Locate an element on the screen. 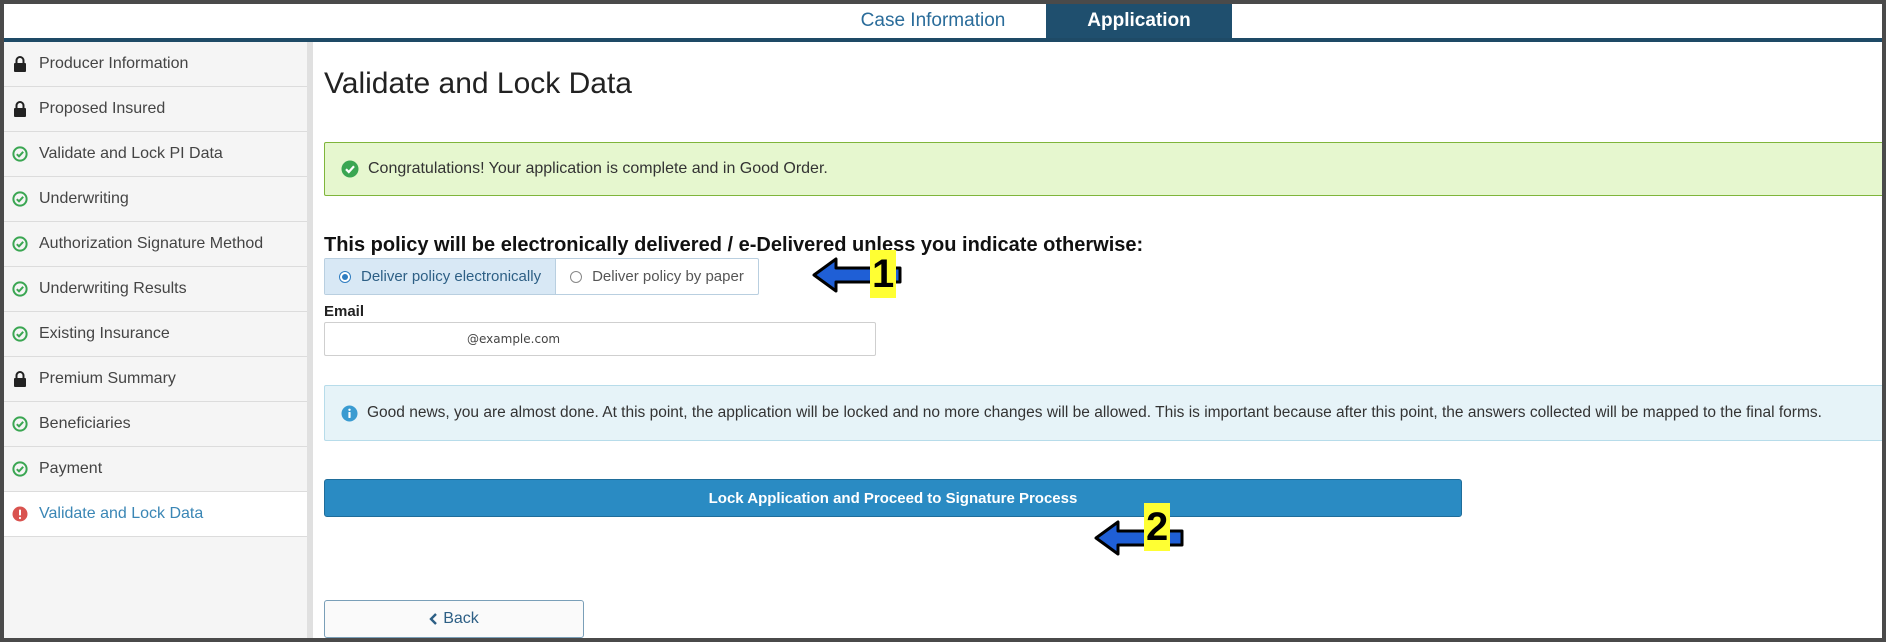  sidebar-item-label: Underwriting is located at coordinates (84, 198).